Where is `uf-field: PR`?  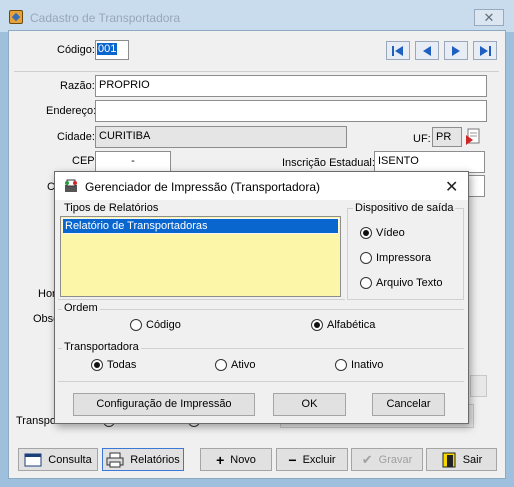
uf-field: PR is located at coordinates (447, 137).